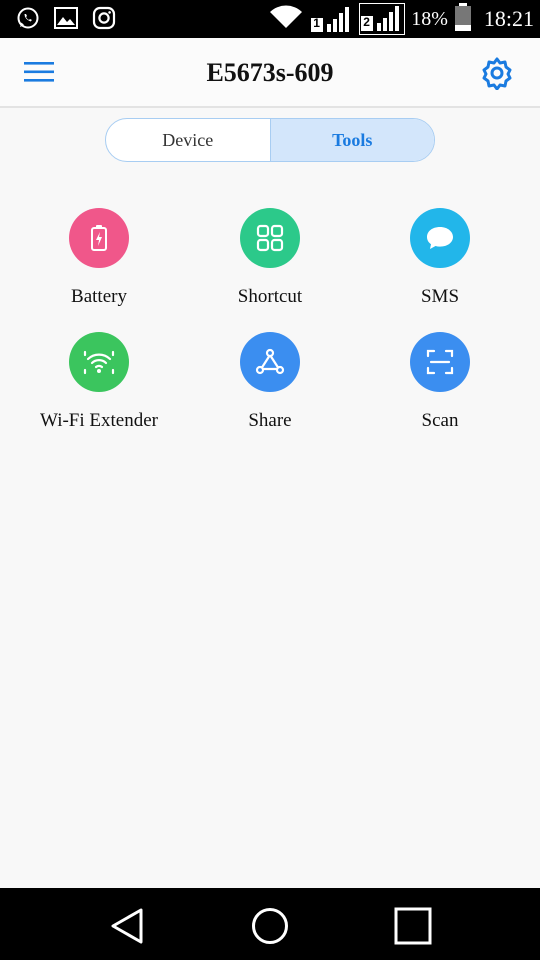  I want to click on tab-tools: Tools, so click(351, 140).